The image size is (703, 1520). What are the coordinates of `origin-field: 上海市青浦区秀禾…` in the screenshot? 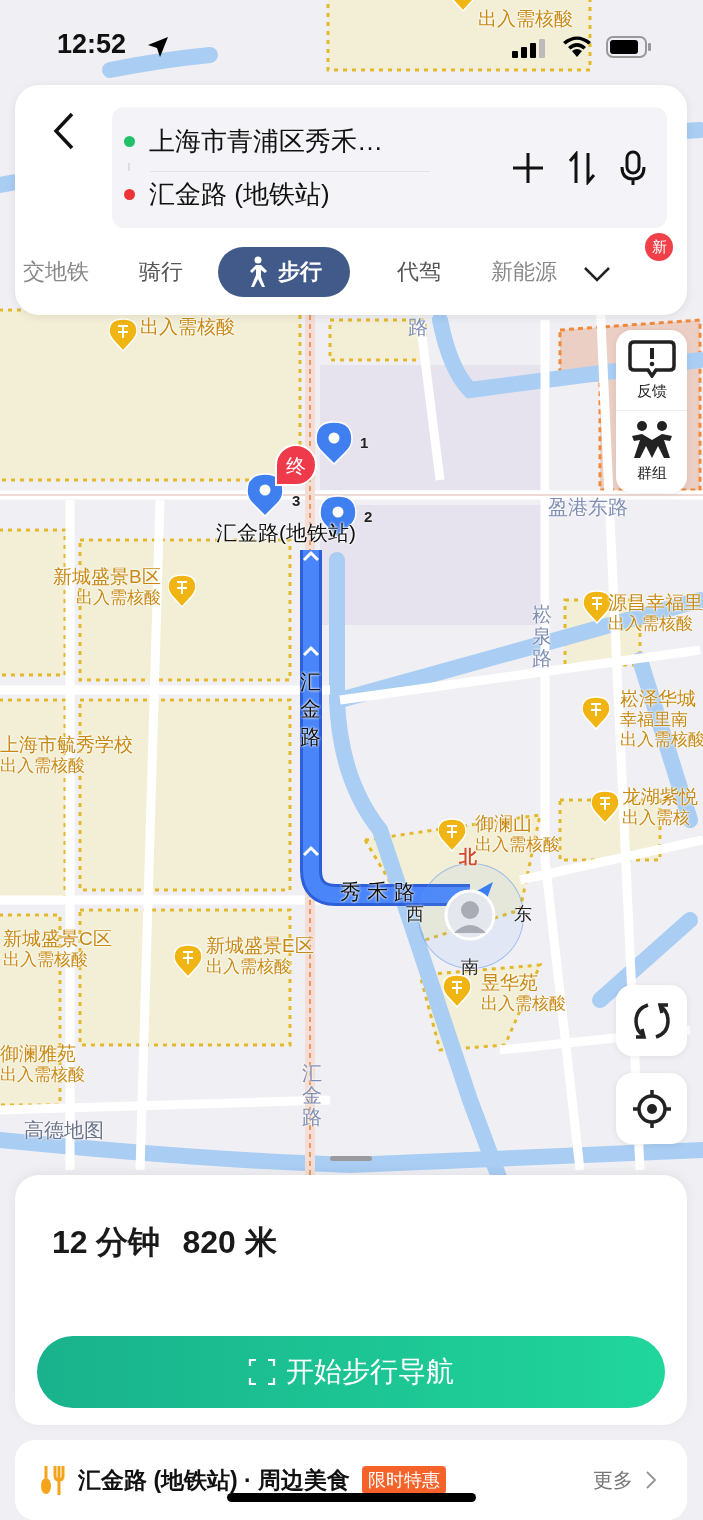 It's located at (266, 141).